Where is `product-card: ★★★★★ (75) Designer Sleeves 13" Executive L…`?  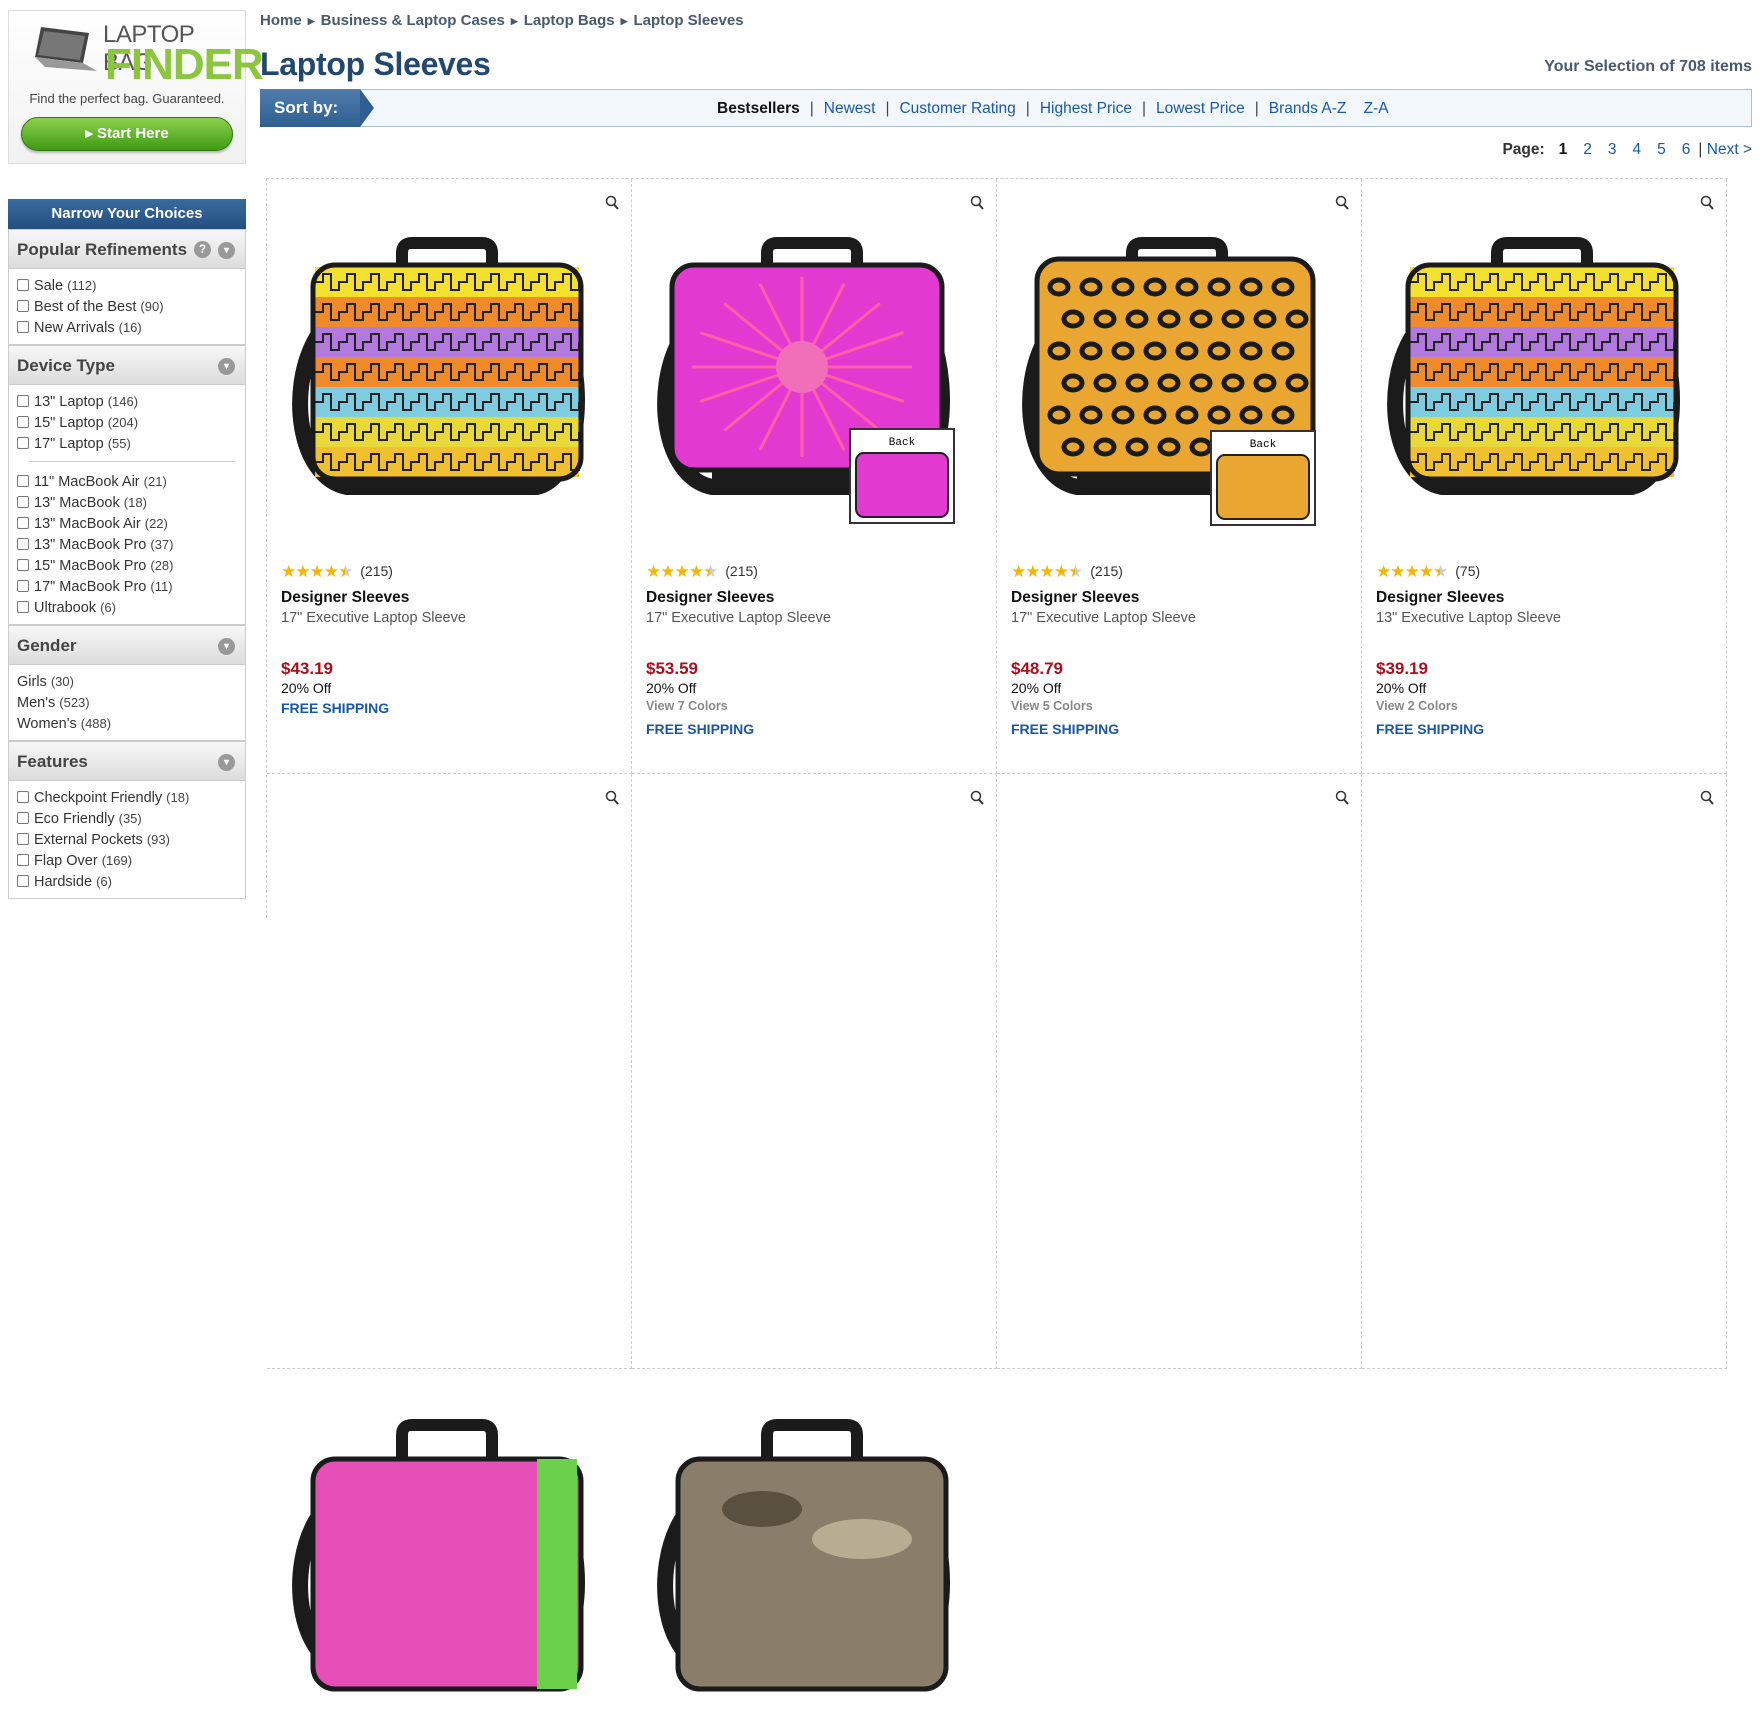
product-card: ★★★★★ (75) Designer Sleeves 13" Executive L… is located at coordinates (1544, 476).